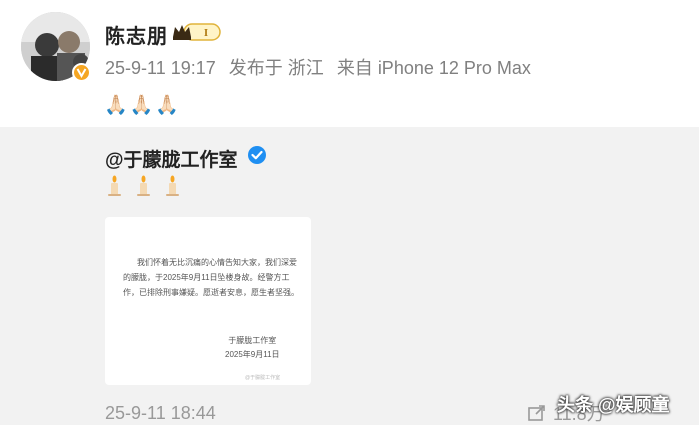 The width and height of the screenshot is (699, 426). I want to click on statement-org: 于朦胧工作室, so click(252, 340).